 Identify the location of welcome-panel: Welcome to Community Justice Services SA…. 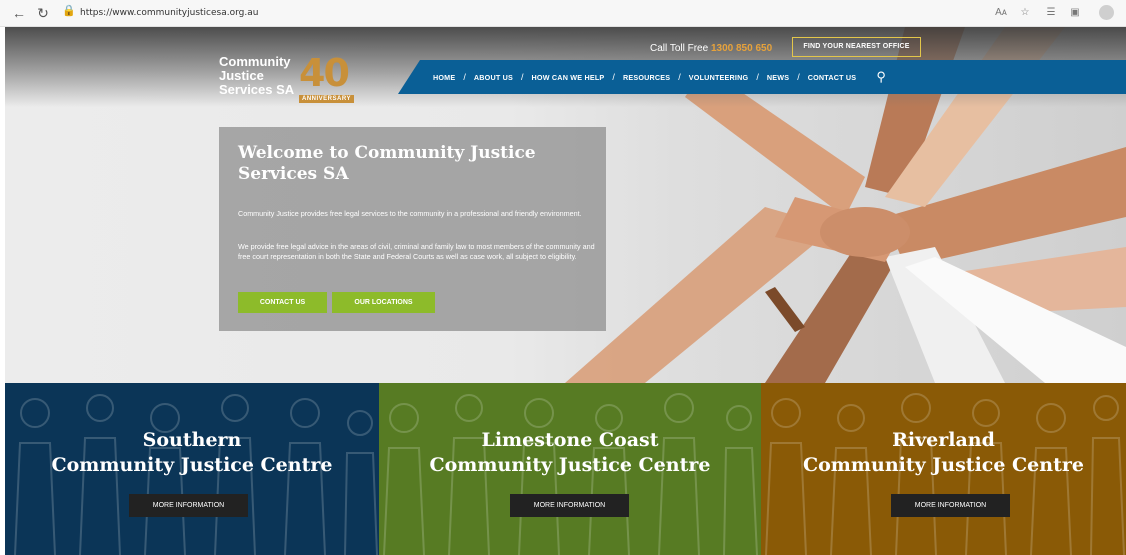
(412, 229).